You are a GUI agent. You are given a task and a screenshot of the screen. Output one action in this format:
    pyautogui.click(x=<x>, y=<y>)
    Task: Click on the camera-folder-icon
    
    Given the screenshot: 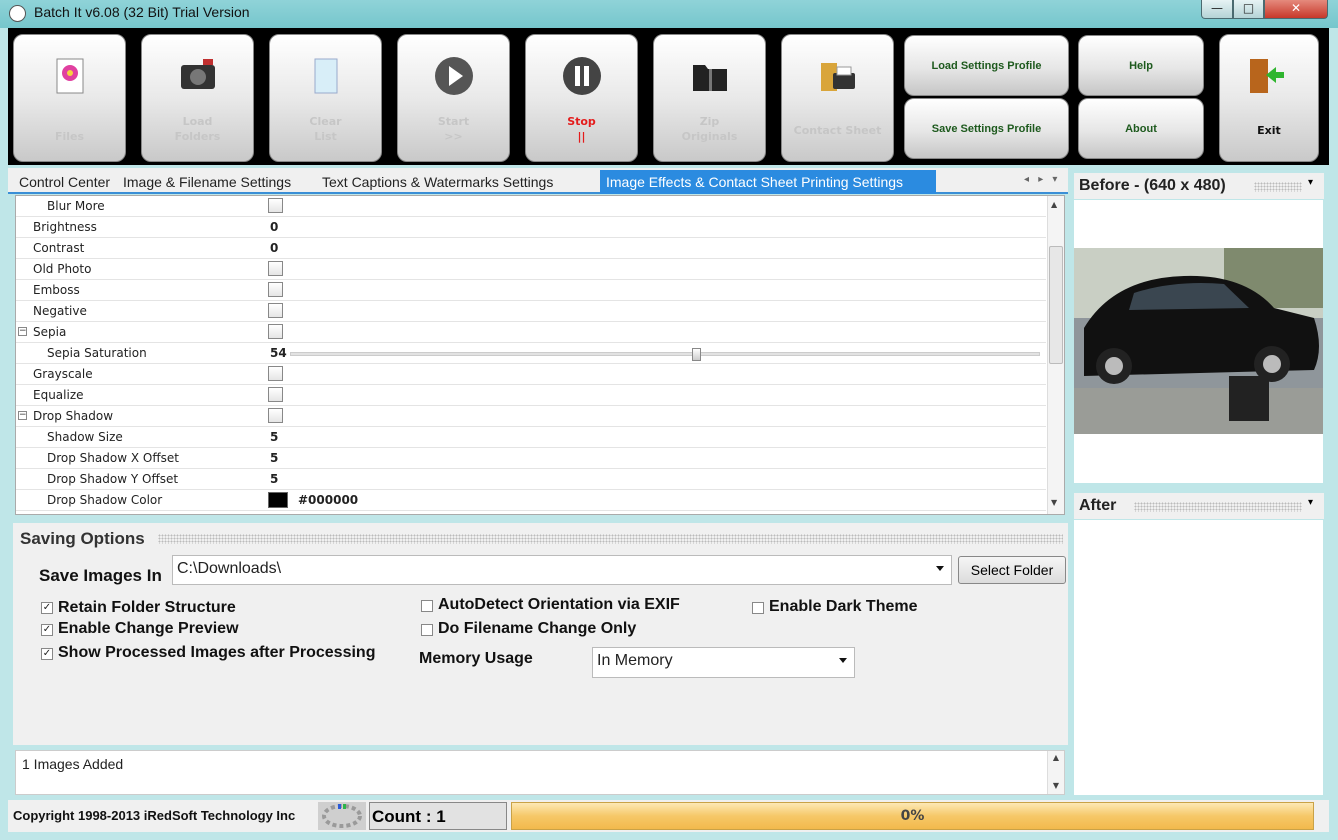 What is the action you would take?
    pyautogui.click(x=198, y=74)
    